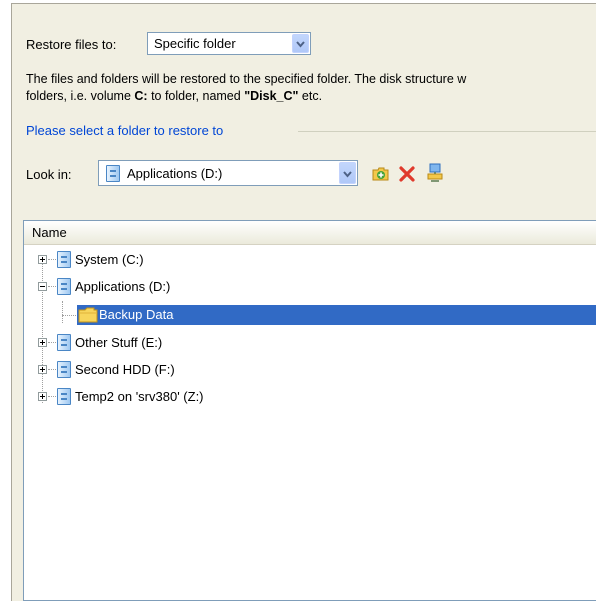  What do you see at coordinates (80, 96) in the screenshot?
I see `info-line-2-a: folders, i.e. volume` at bounding box center [80, 96].